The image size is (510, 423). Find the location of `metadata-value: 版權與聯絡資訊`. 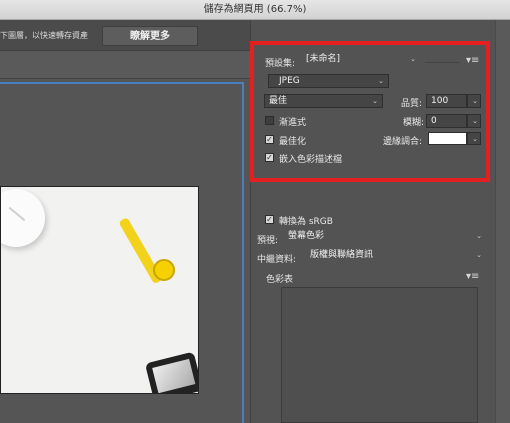

metadata-value: 版權與聯絡資訊 is located at coordinates (342, 255).